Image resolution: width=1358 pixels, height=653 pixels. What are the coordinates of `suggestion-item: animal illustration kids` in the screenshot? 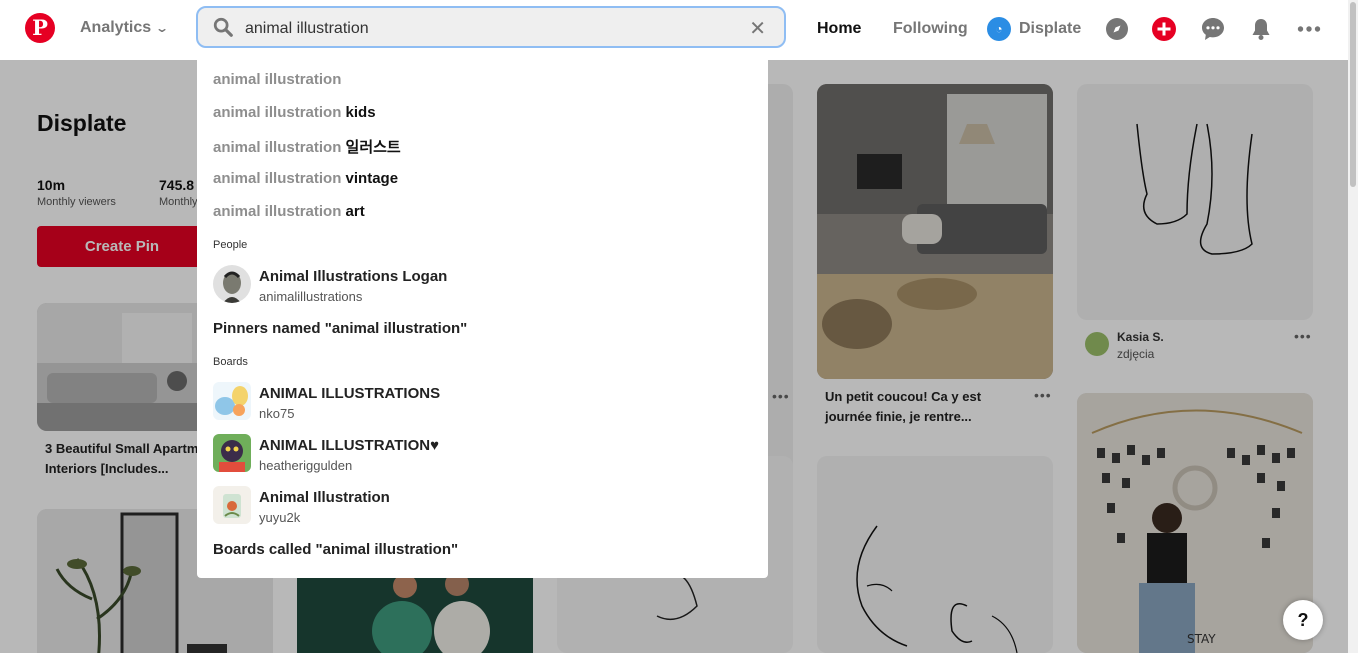 It's located at (294, 112).